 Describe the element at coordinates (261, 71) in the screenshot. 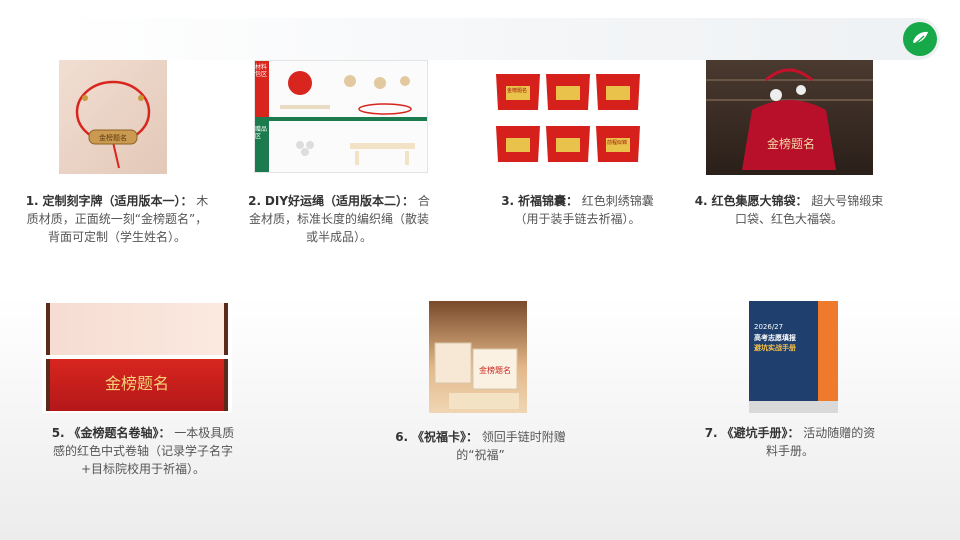

I see `diy-kit-label-materials: 材料包区` at that location.